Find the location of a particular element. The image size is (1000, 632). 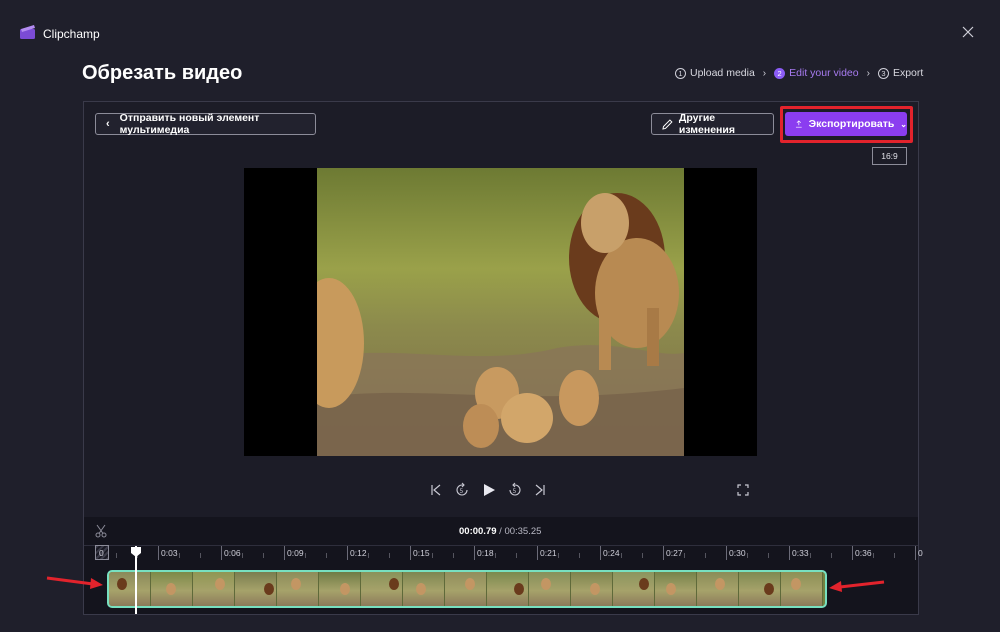

skip-forward-icon is located at coordinates (540, 490).